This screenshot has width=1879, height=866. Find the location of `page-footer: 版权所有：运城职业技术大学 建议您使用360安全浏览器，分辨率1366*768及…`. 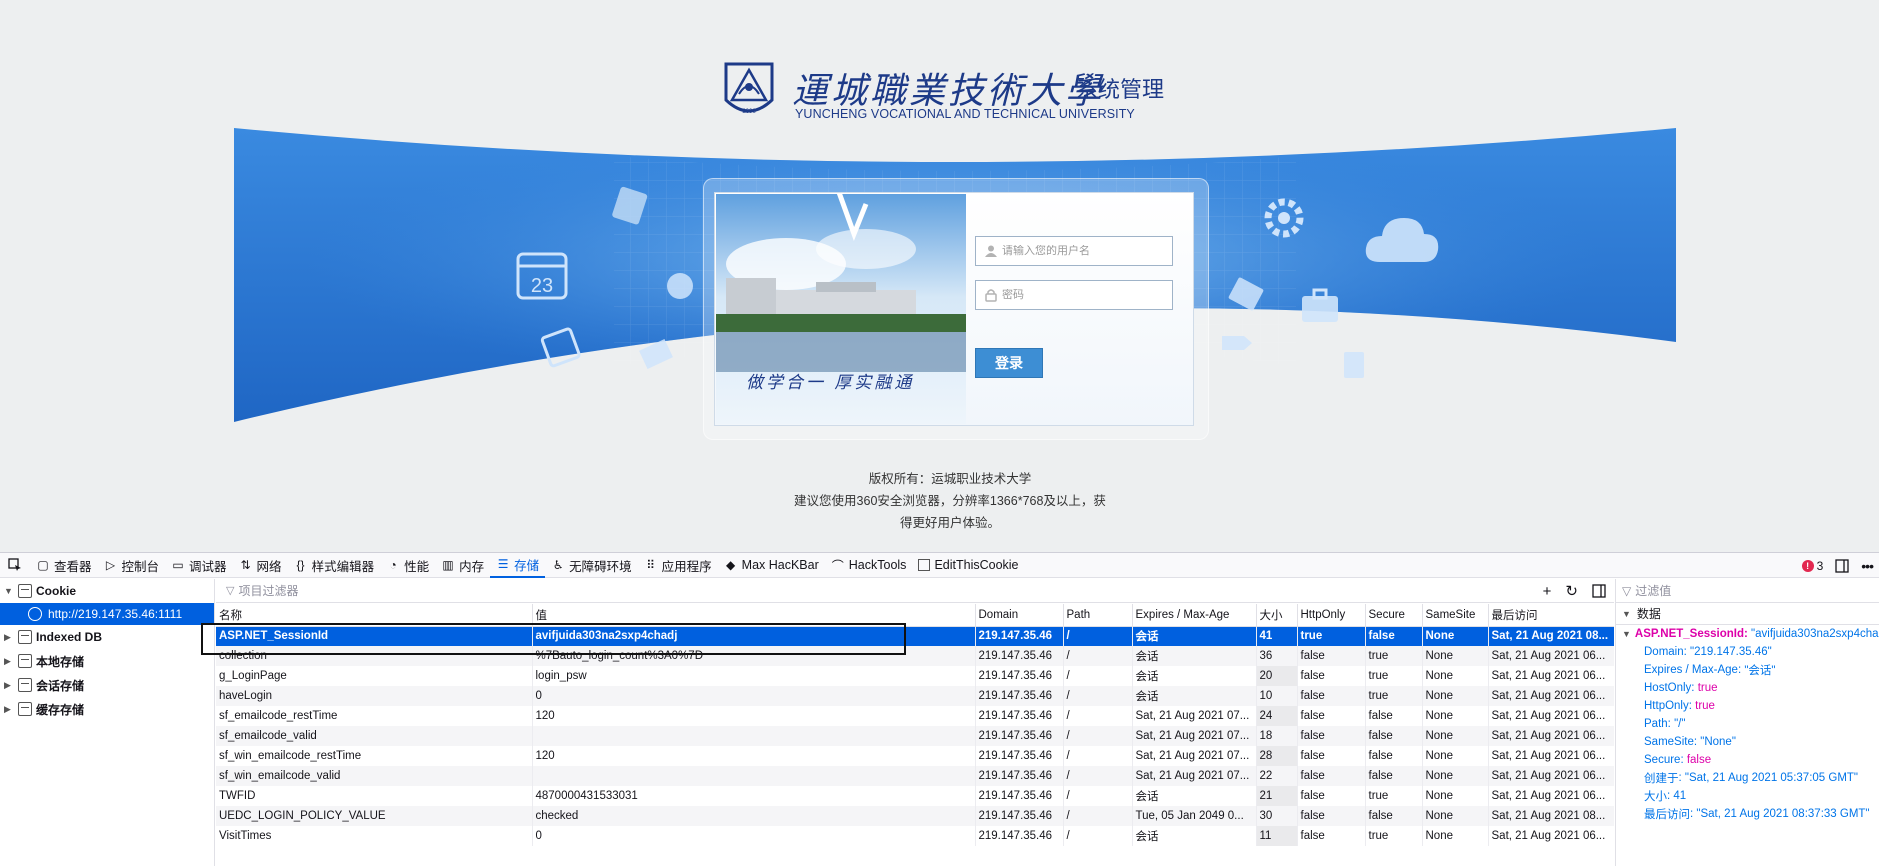

page-footer: 版权所有：运城职业技术大学 建议您使用360安全浏览器，分辨率1366*768及… is located at coordinates (950, 501).